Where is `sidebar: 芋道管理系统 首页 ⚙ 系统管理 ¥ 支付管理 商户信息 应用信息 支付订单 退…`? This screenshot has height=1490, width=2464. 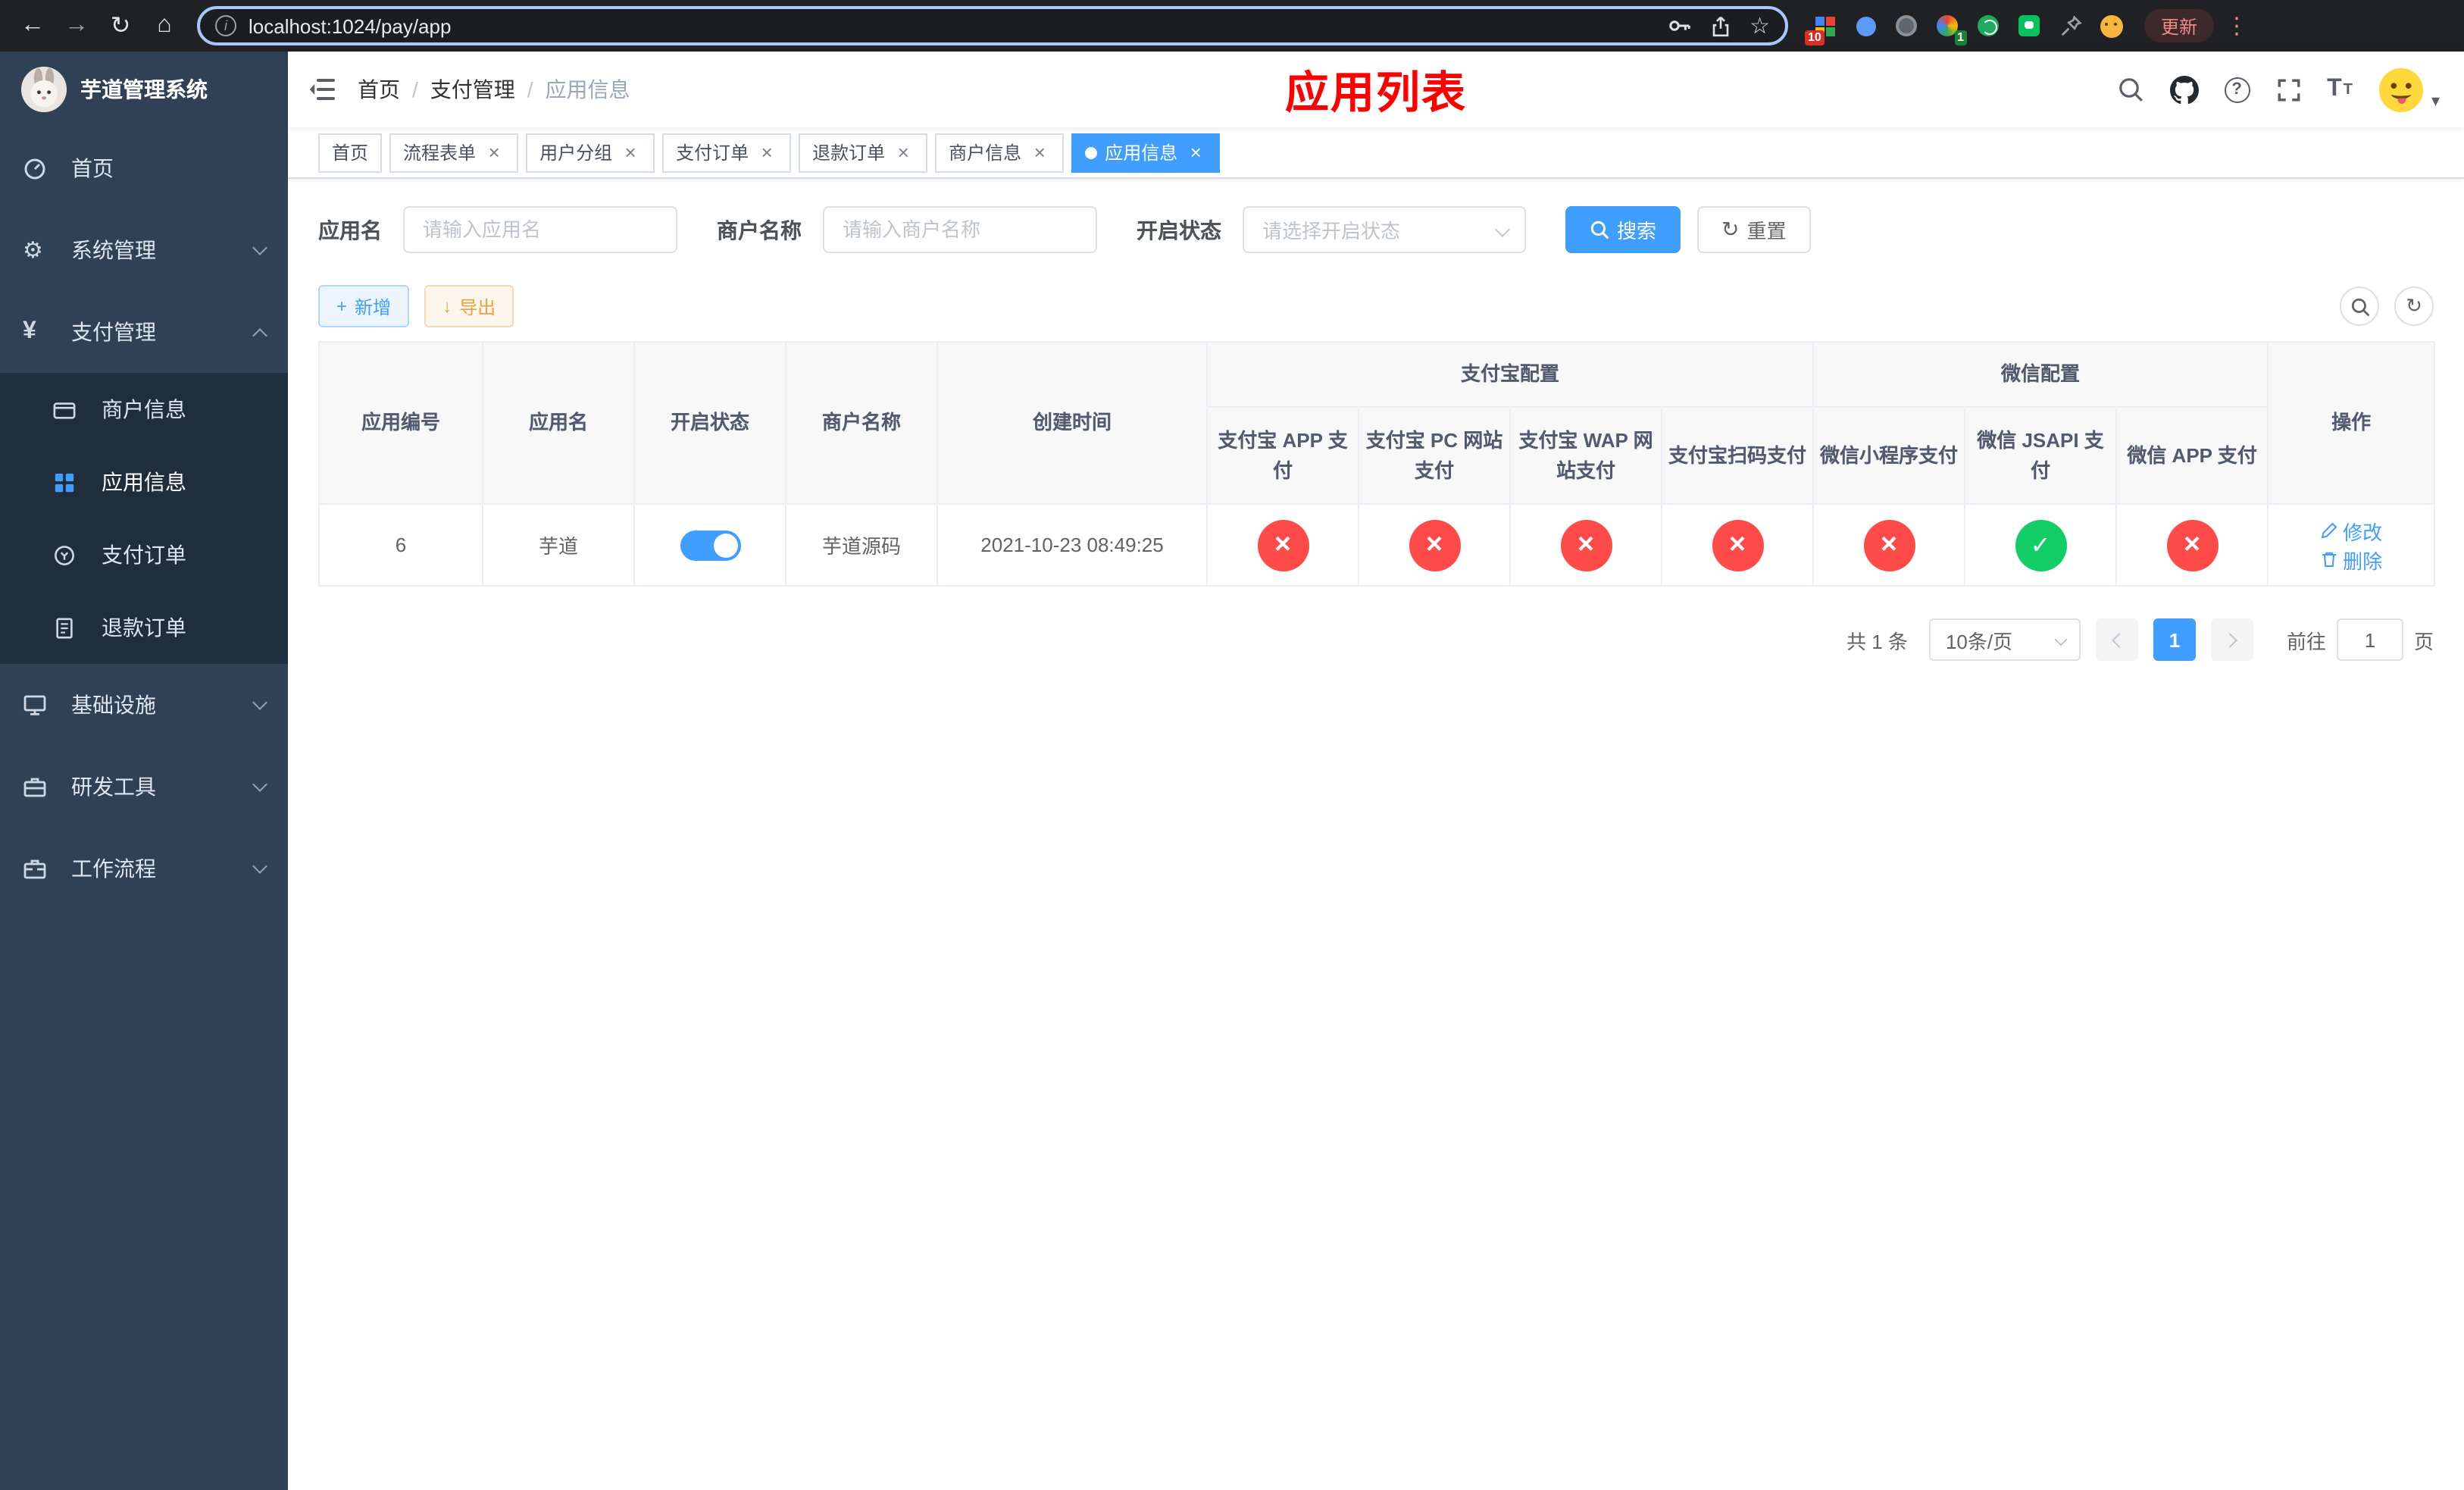
sidebar: 芋道管理系统 首页 ⚙ 系统管理 ¥ 支付管理 商户信息 应用信息 支付订单 退… is located at coordinates (144, 771).